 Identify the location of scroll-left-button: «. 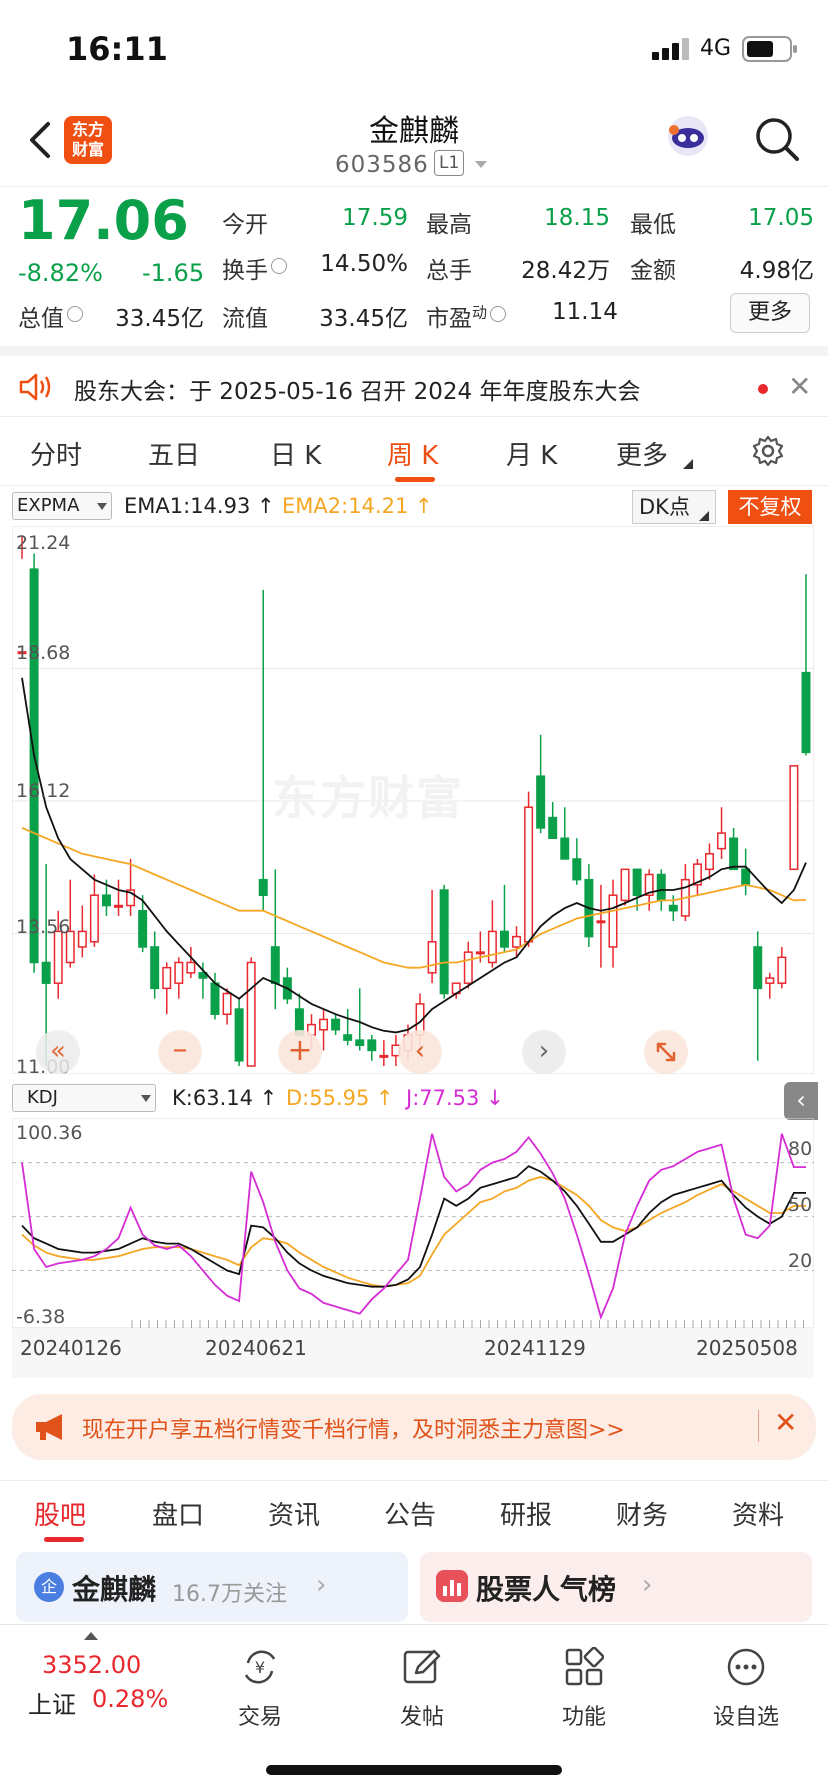
(58, 1052).